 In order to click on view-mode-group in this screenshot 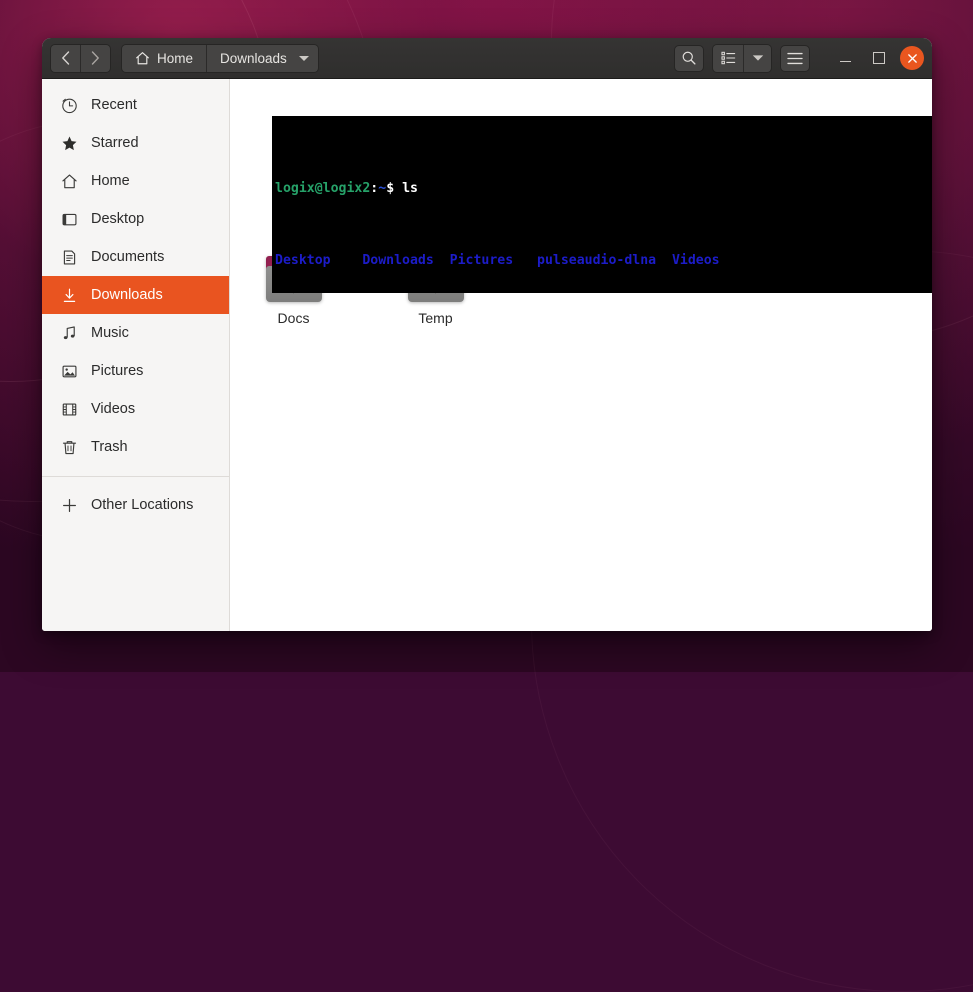, I will do `click(742, 58)`.